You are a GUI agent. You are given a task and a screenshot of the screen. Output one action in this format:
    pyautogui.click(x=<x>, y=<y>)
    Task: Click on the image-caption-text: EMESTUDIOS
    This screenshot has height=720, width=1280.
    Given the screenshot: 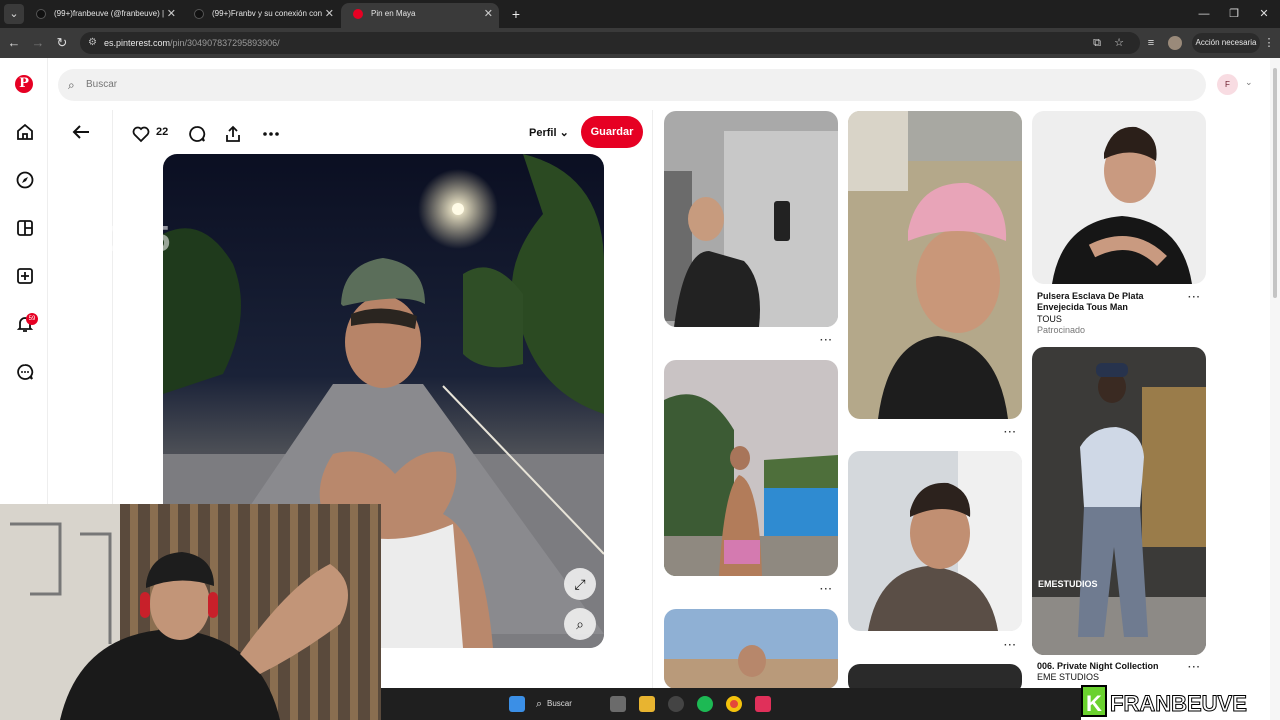 What is the action you would take?
    pyautogui.click(x=1068, y=584)
    